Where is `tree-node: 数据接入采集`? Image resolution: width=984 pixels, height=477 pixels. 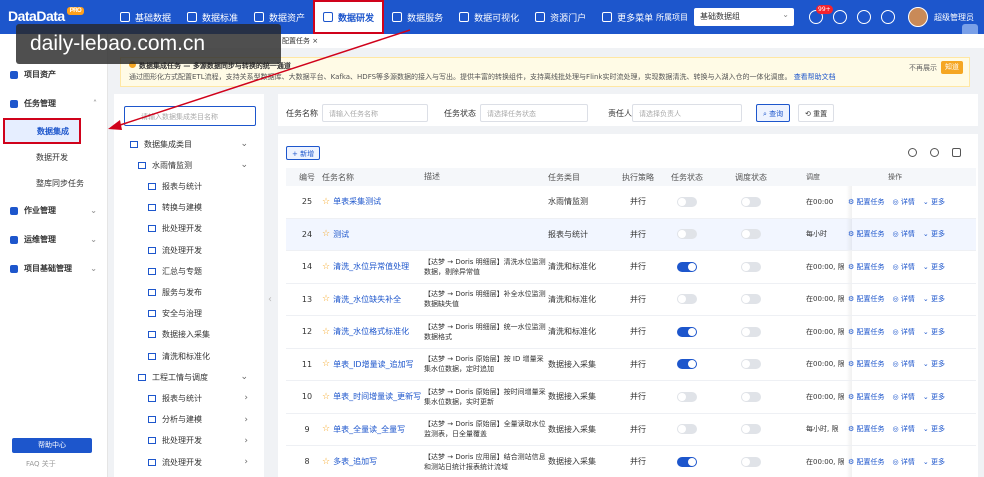
tree-node: 数据接入采集 is located at coordinates (198, 335).